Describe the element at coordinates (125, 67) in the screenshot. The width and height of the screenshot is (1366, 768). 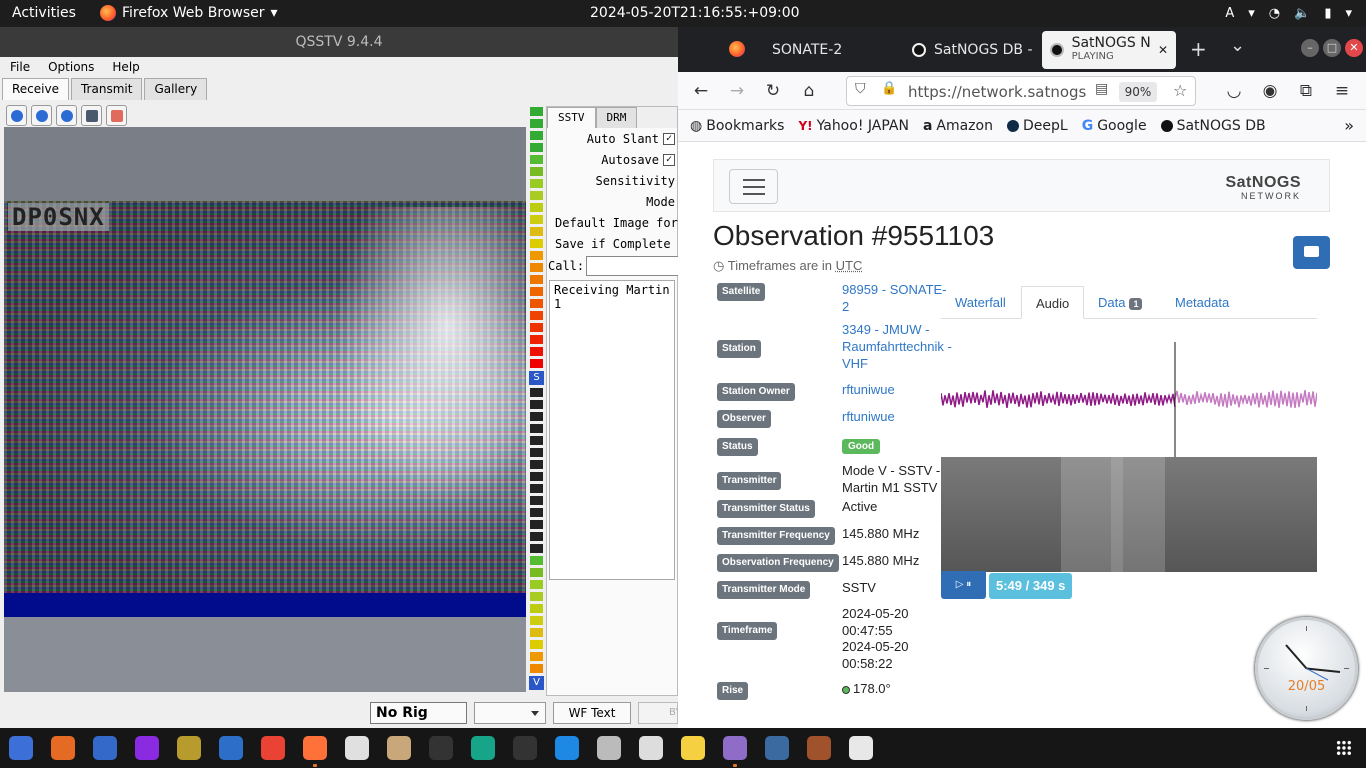
I see `menu-help: Help` at that location.